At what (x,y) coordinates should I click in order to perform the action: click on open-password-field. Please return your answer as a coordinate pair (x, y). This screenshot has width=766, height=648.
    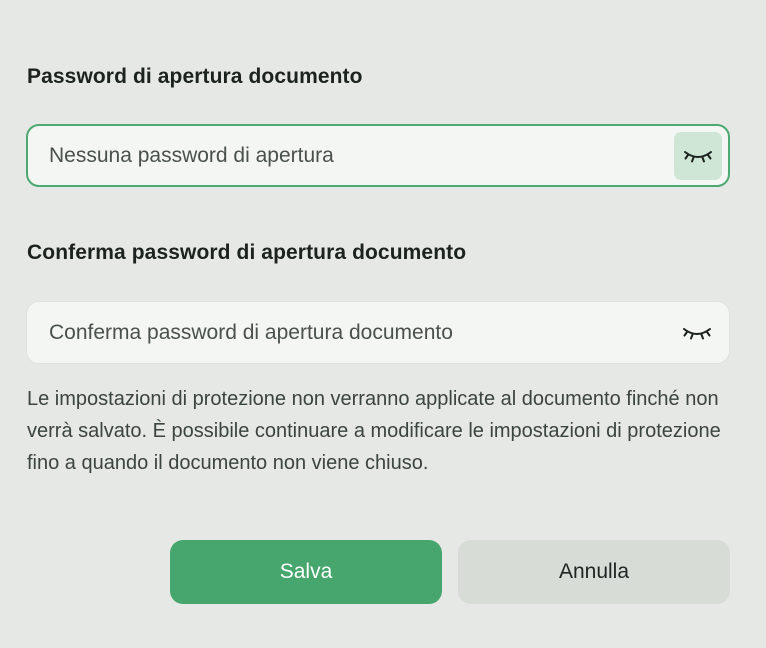
    Looking at the image, I should click on (378, 155).